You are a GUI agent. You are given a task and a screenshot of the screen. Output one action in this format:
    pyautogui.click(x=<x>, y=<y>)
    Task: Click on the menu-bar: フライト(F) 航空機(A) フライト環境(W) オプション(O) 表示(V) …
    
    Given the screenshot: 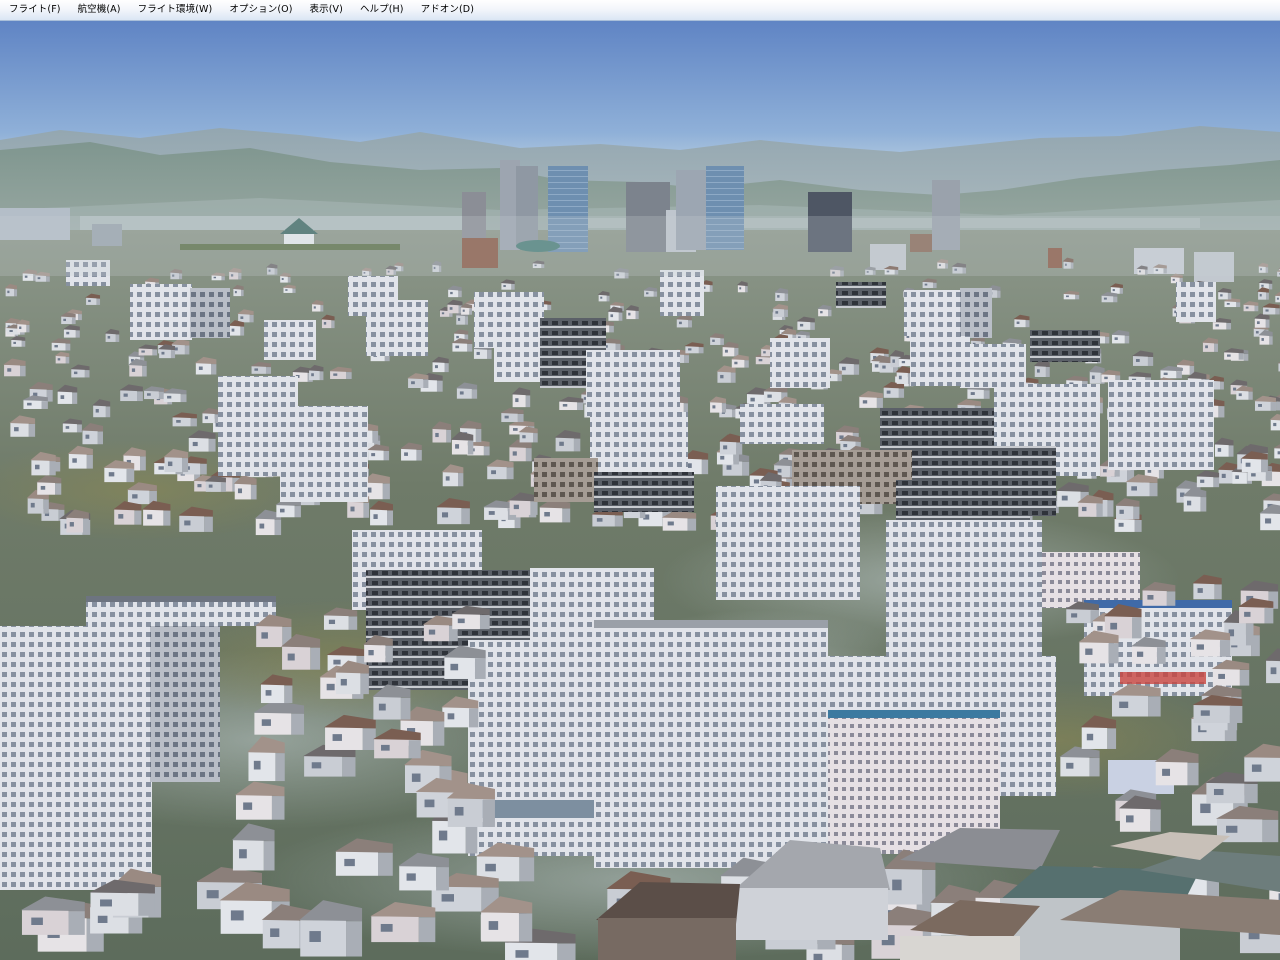 What is the action you would take?
    pyautogui.click(x=640, y=10)
    